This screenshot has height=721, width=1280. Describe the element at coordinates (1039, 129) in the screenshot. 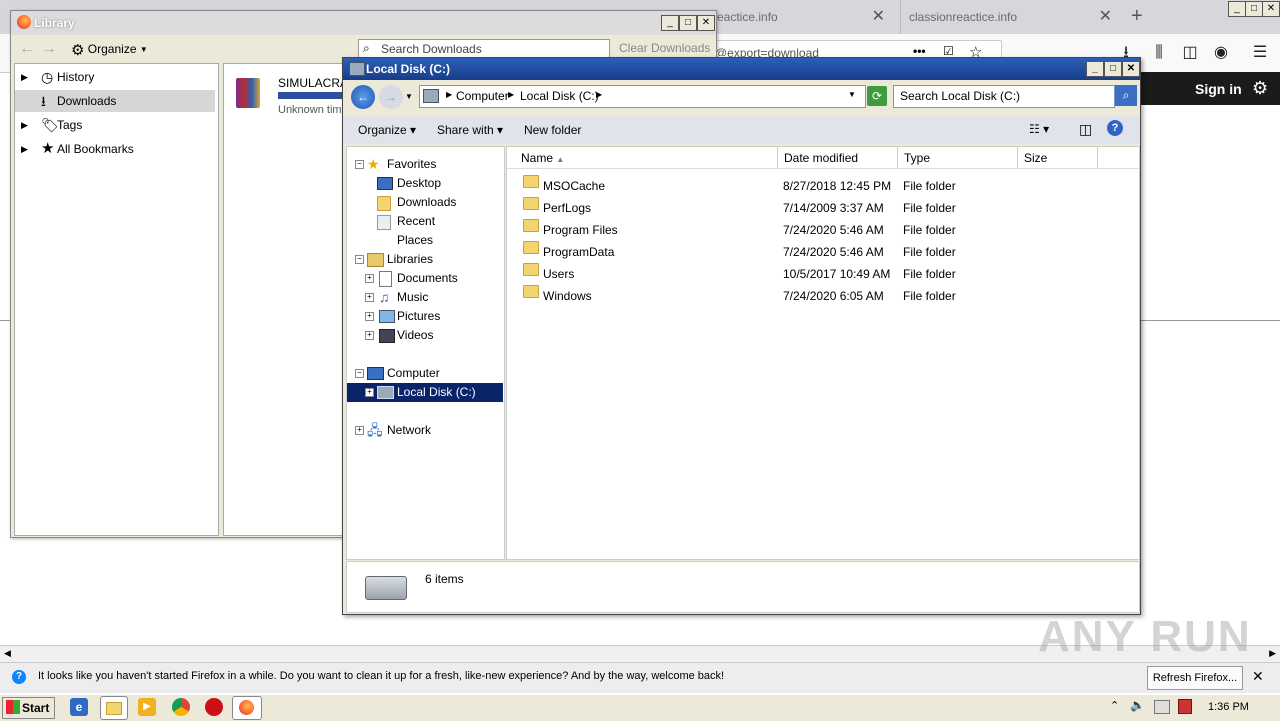

I see `views-icon: ☷ ▾` at that location.